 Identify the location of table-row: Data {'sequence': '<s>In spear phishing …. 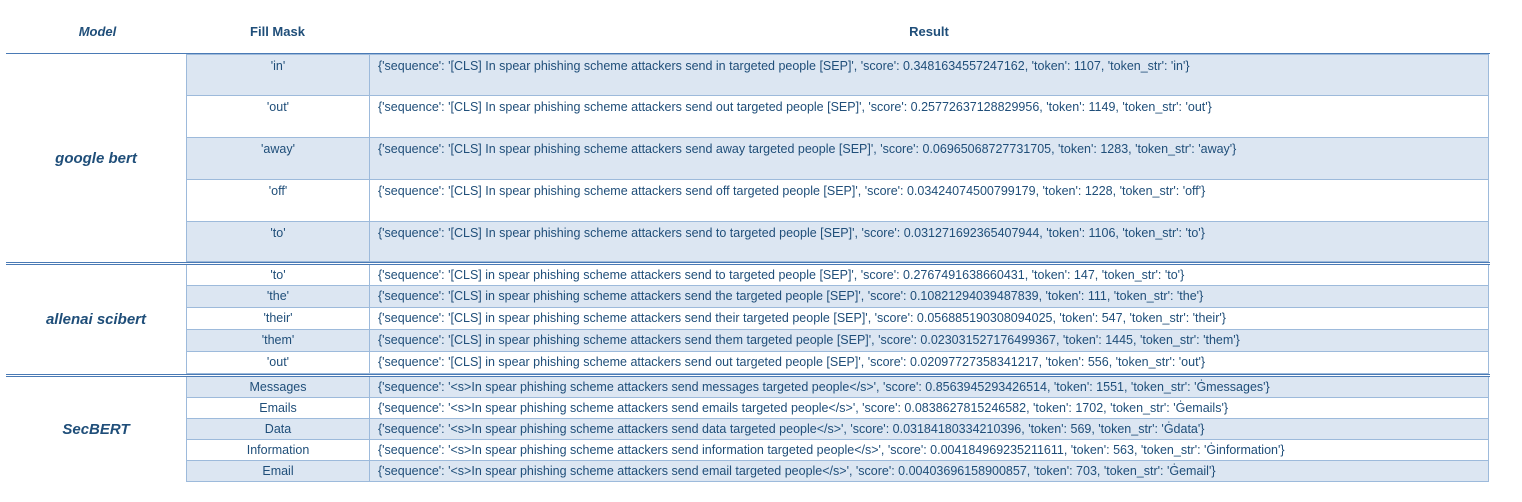
(837, 429).